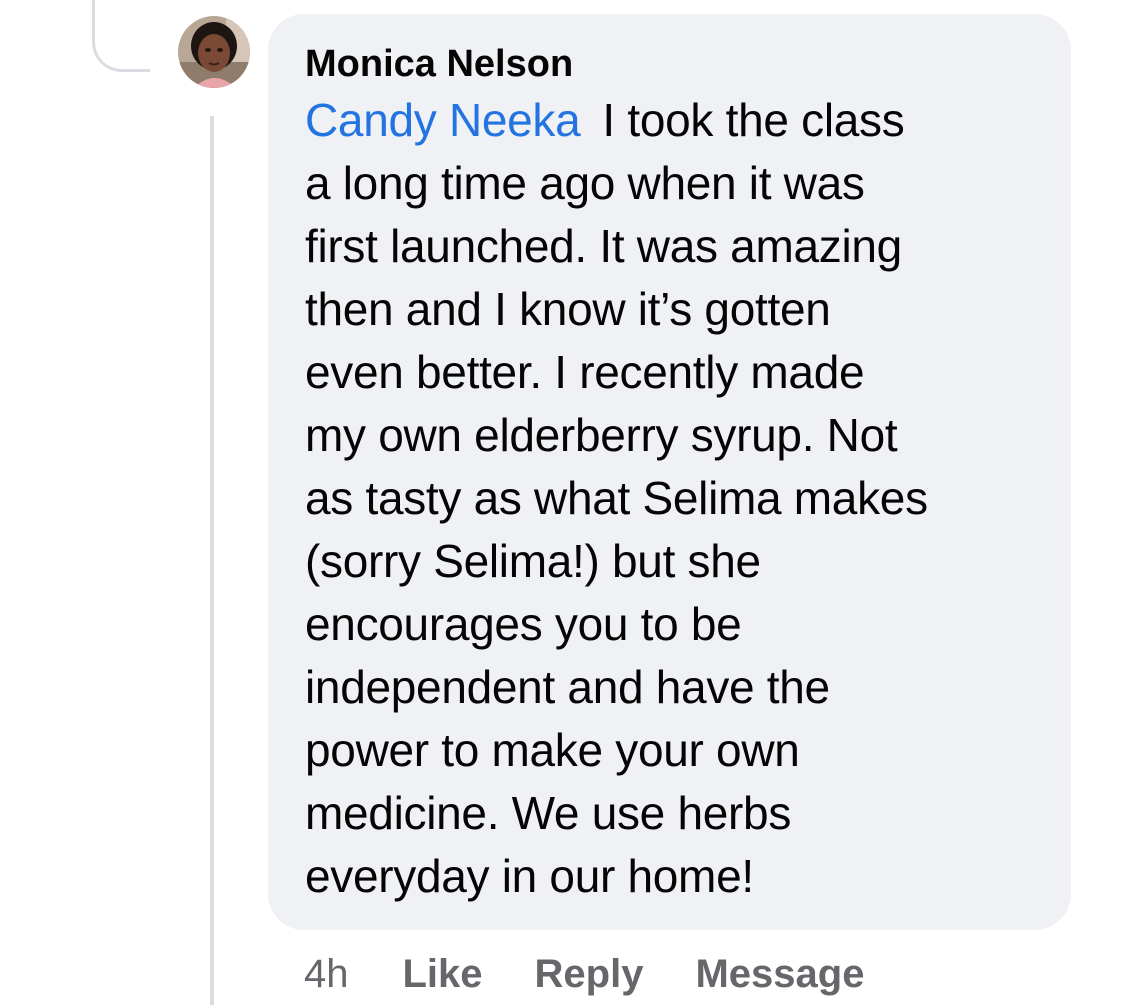 The image size is (1122, 1005). What do you see at coordinates (548, 813) in the screenshot?
I see `comment-line: medicine. We use herbs` at bounding box center [548, 813].